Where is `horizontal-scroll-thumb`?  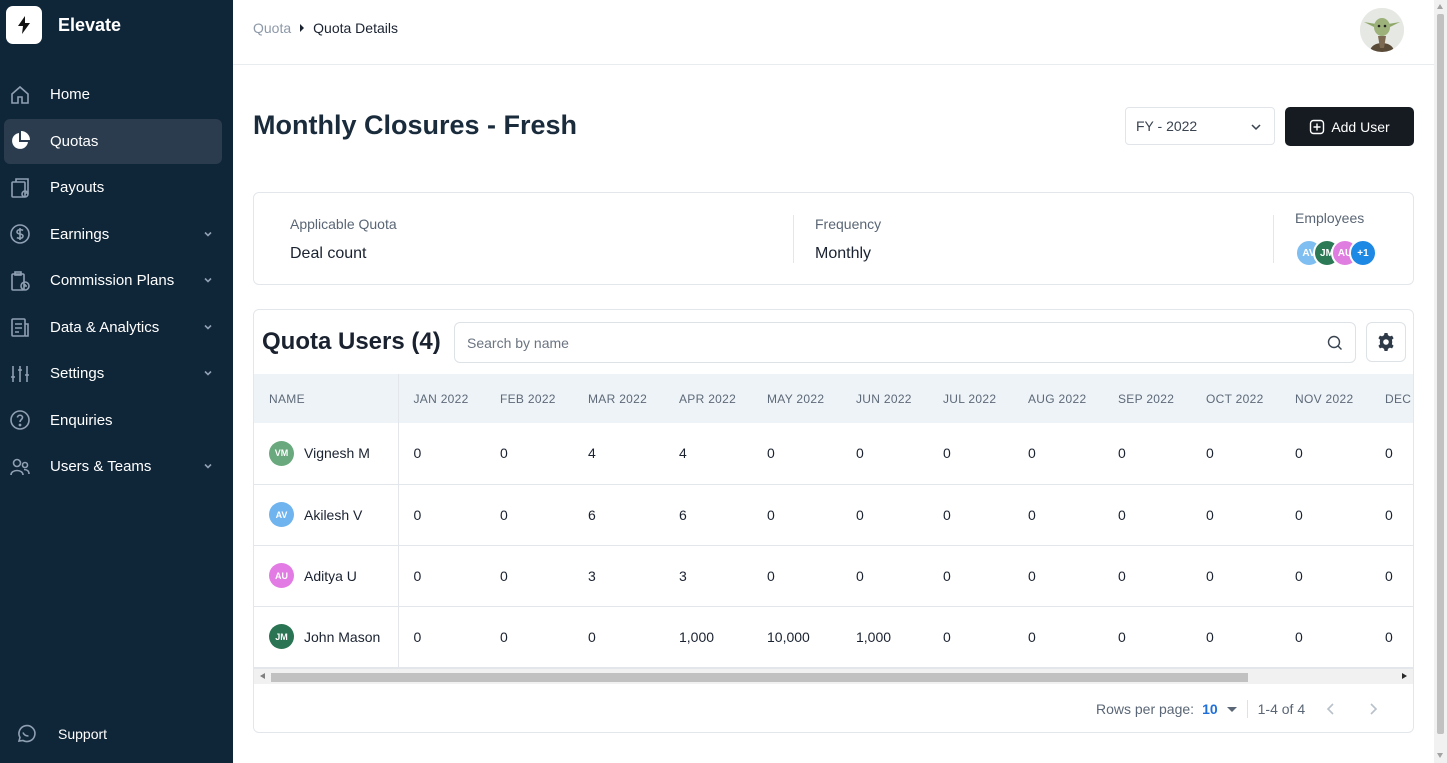
horizontal-scroll-thumb is located at coordinates (759, 677).